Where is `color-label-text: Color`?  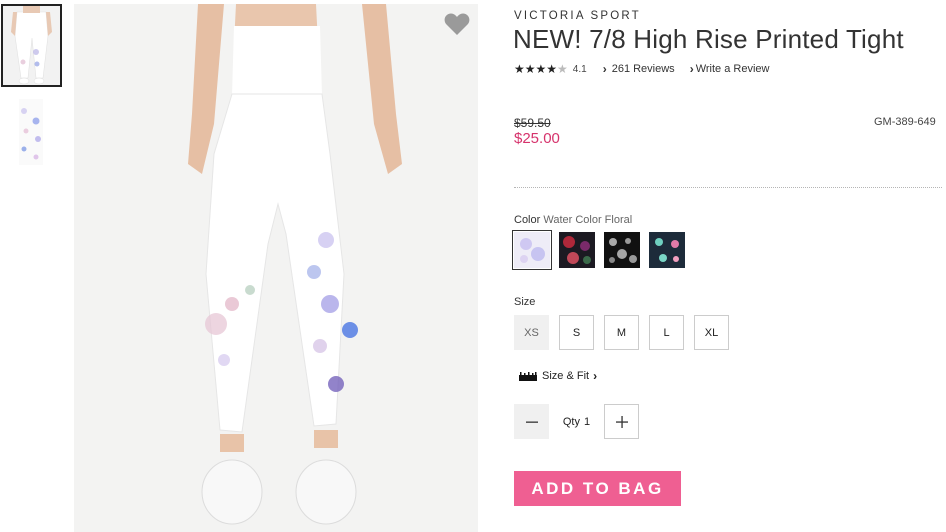 color-label-text: Color is located at coordinates (527, 220).